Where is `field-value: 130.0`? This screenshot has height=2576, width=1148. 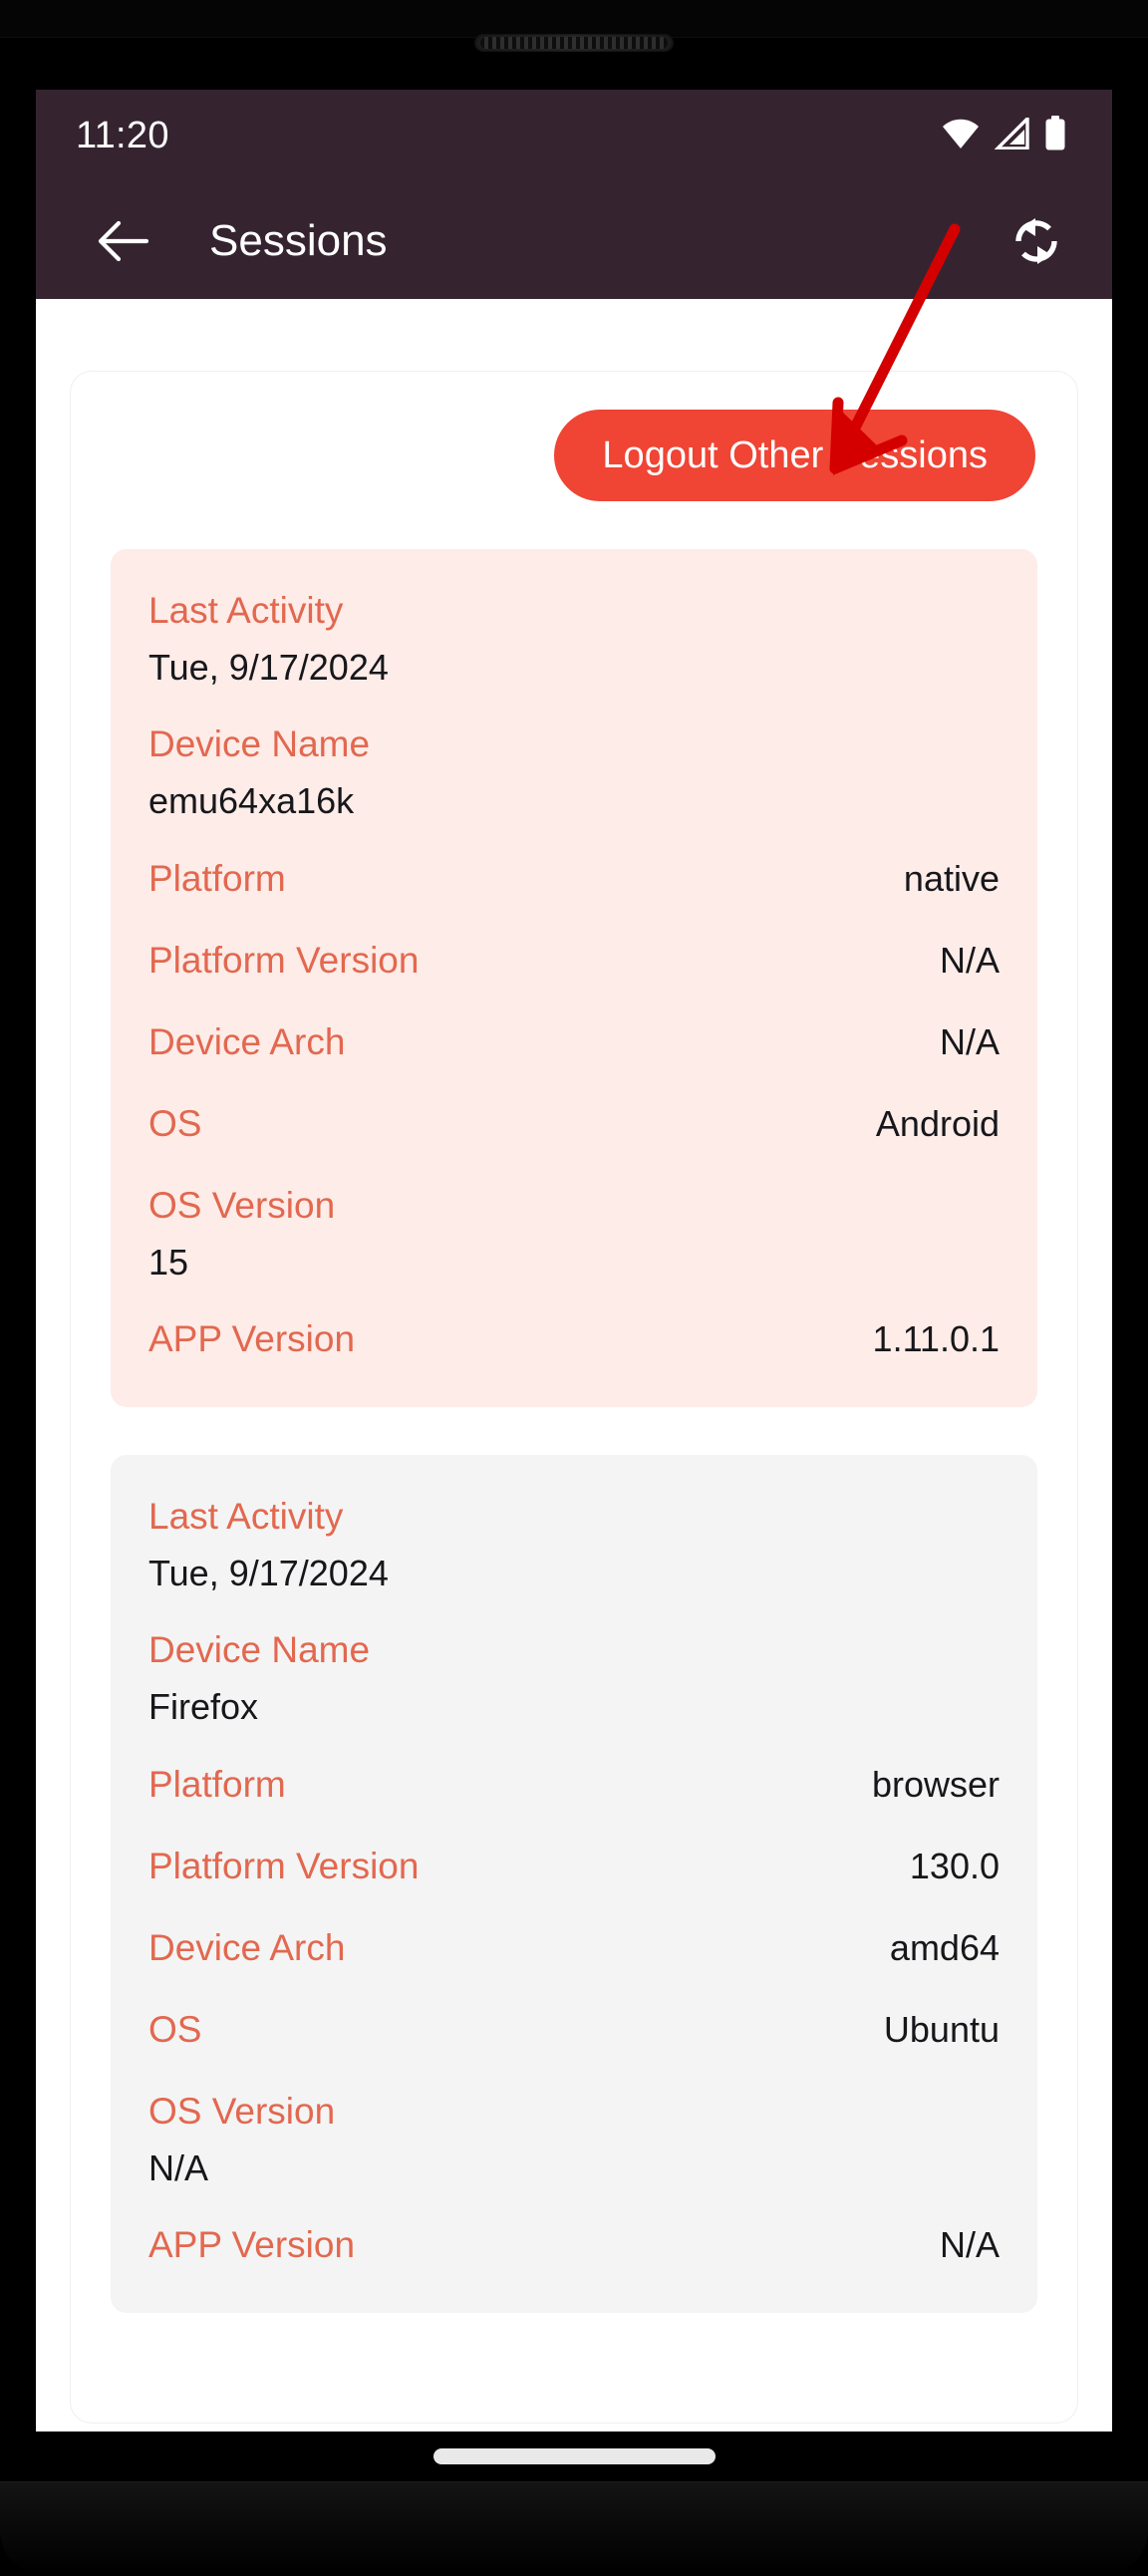 field-value: 130.0 is located at coordinates (954, 1865).